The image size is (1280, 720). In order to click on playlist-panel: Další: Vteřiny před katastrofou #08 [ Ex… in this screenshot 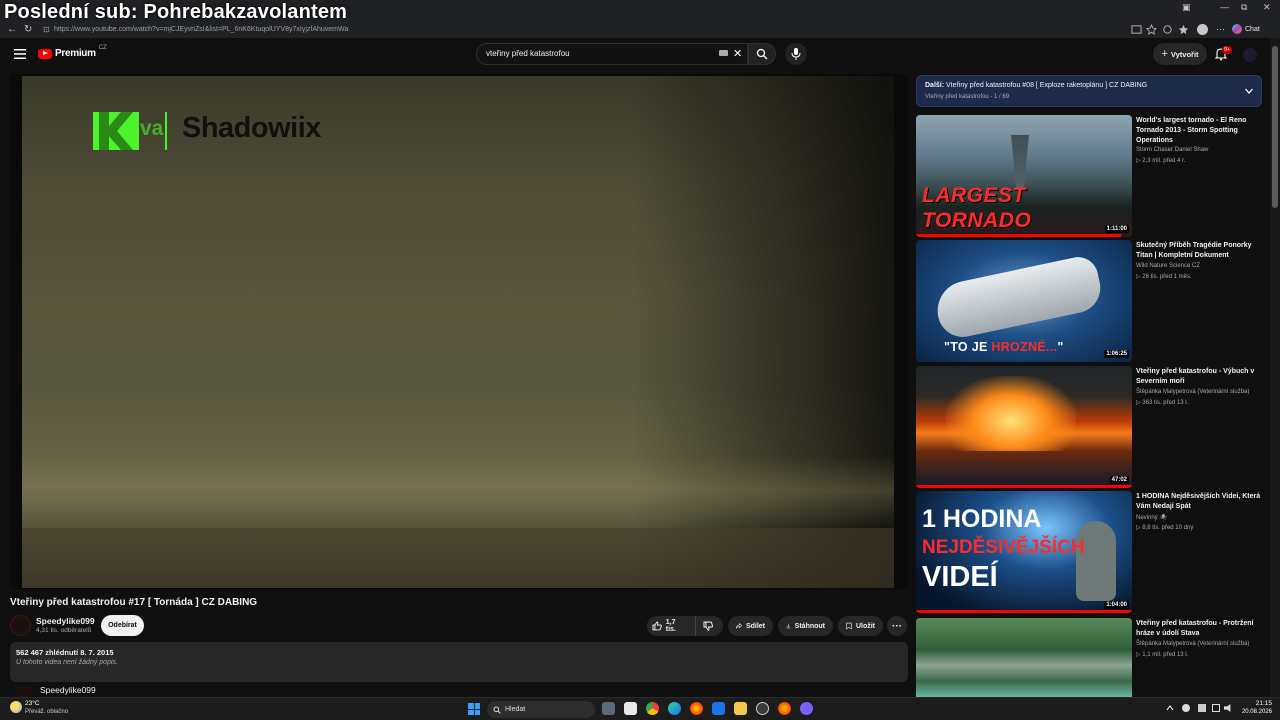, I will do `click(1089, 91)`.